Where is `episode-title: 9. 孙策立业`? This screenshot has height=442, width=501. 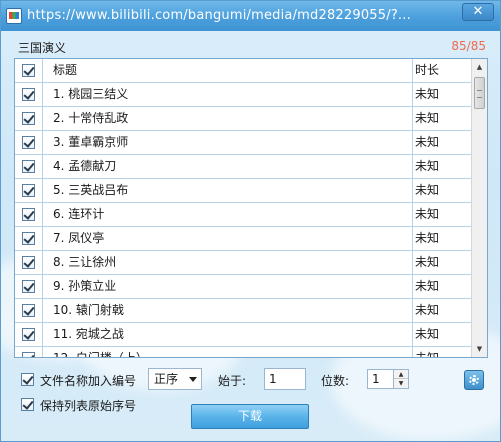 episode-title: 9. 孙策立业 is located at coordinates (228, 287).